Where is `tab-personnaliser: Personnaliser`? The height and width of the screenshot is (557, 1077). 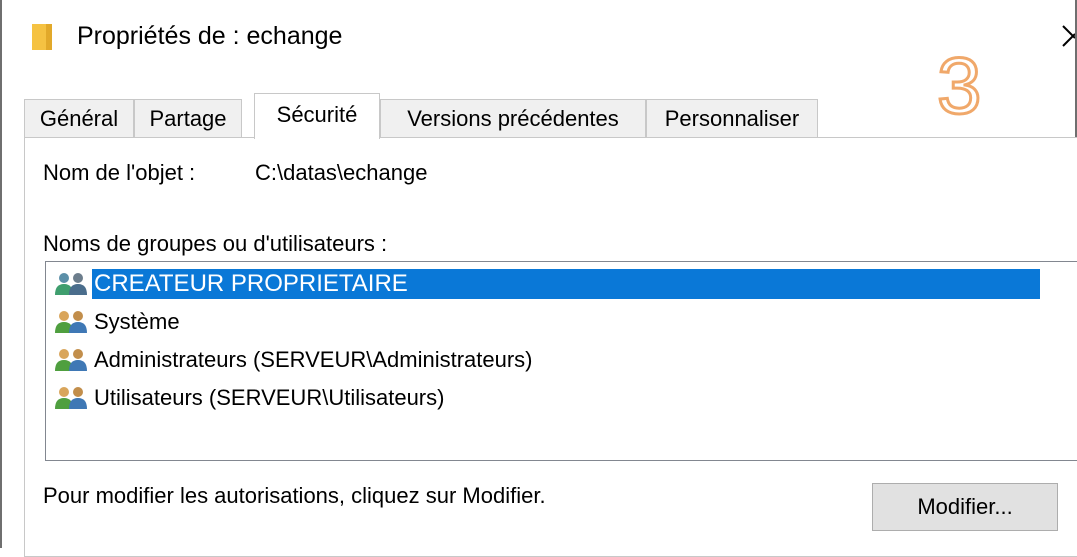 tab-personnaliser: Personnaliser is located at coordinates (732, 118).